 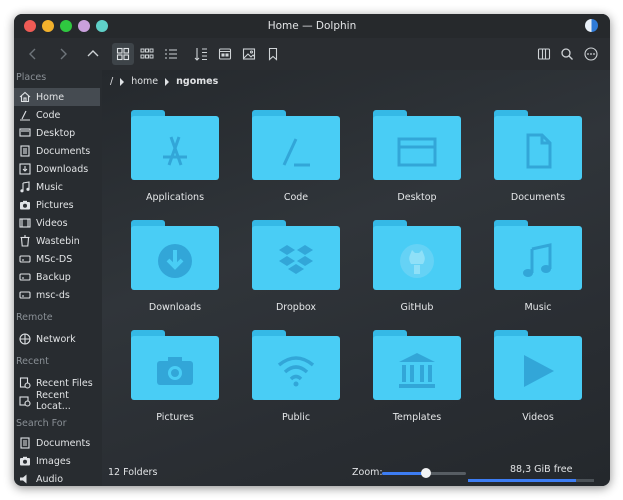 I want to click on close-window-button, so click(x=30, y=26).